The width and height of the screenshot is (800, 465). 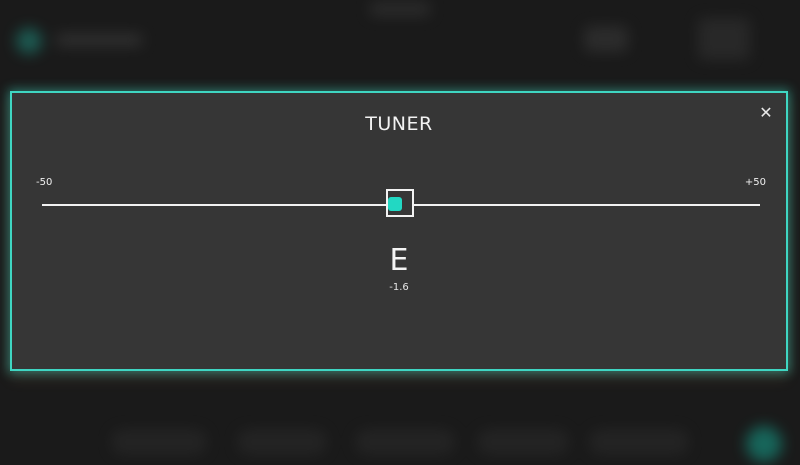 What do you see at coordinates (400, 9) in the screenshot?
I see `background-title-bar` at bounding box center [400, 9].